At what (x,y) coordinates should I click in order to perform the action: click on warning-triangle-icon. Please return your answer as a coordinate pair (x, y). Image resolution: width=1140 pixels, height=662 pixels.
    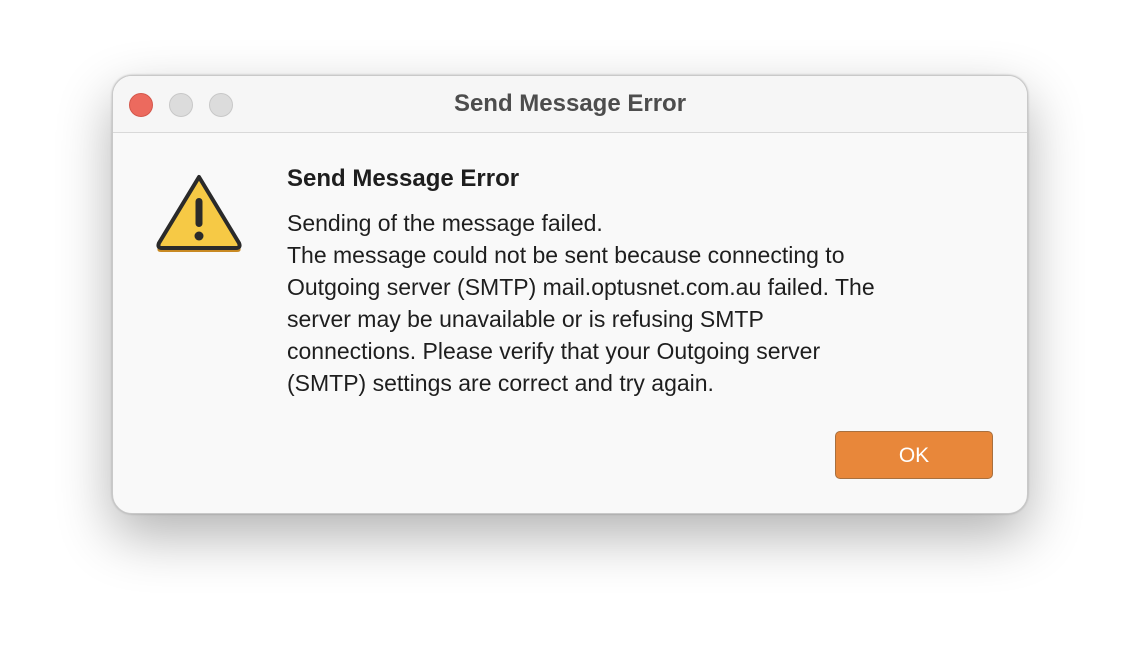
    Looking at the image, I should click on (199, 213).